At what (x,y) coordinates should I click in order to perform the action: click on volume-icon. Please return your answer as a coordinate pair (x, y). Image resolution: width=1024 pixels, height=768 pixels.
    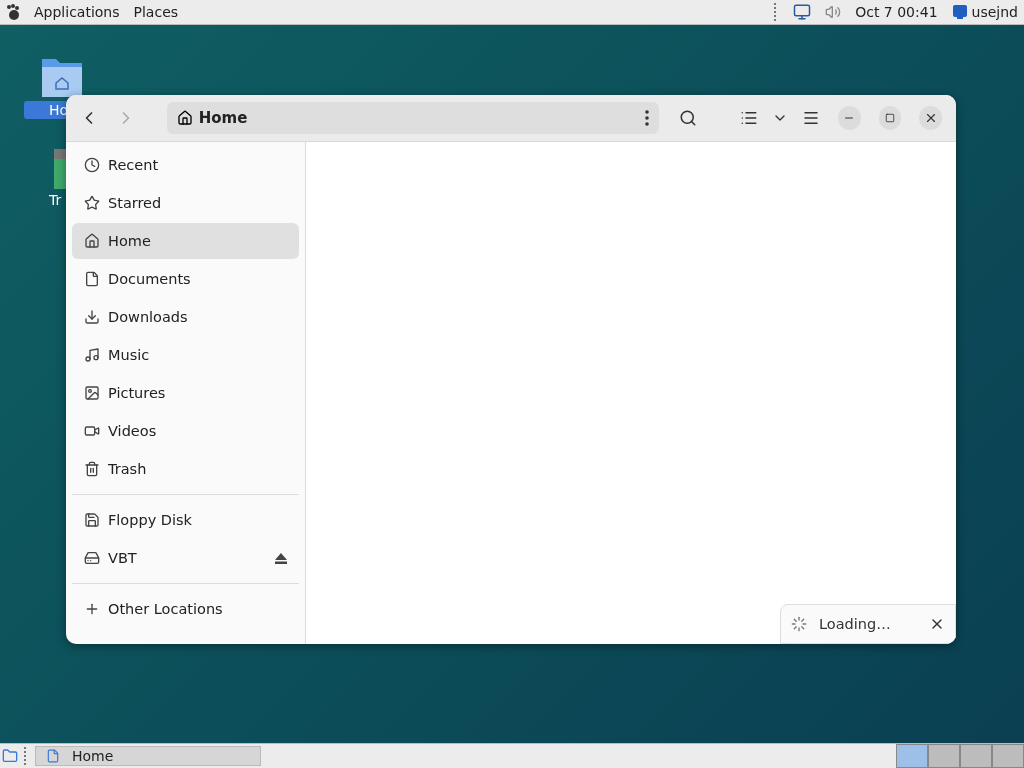
    Looking at the image, I should click on (833, 12).